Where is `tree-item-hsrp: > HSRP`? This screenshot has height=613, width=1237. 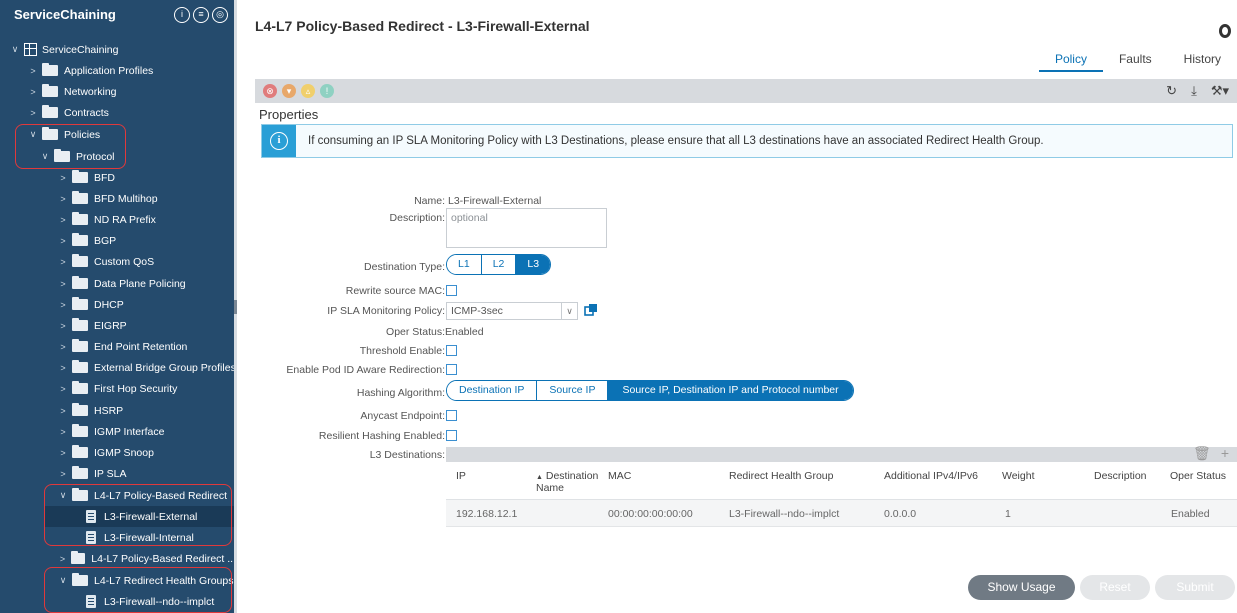 tree-item-hsrp: > HSRP is located at coordinates (147, 410).